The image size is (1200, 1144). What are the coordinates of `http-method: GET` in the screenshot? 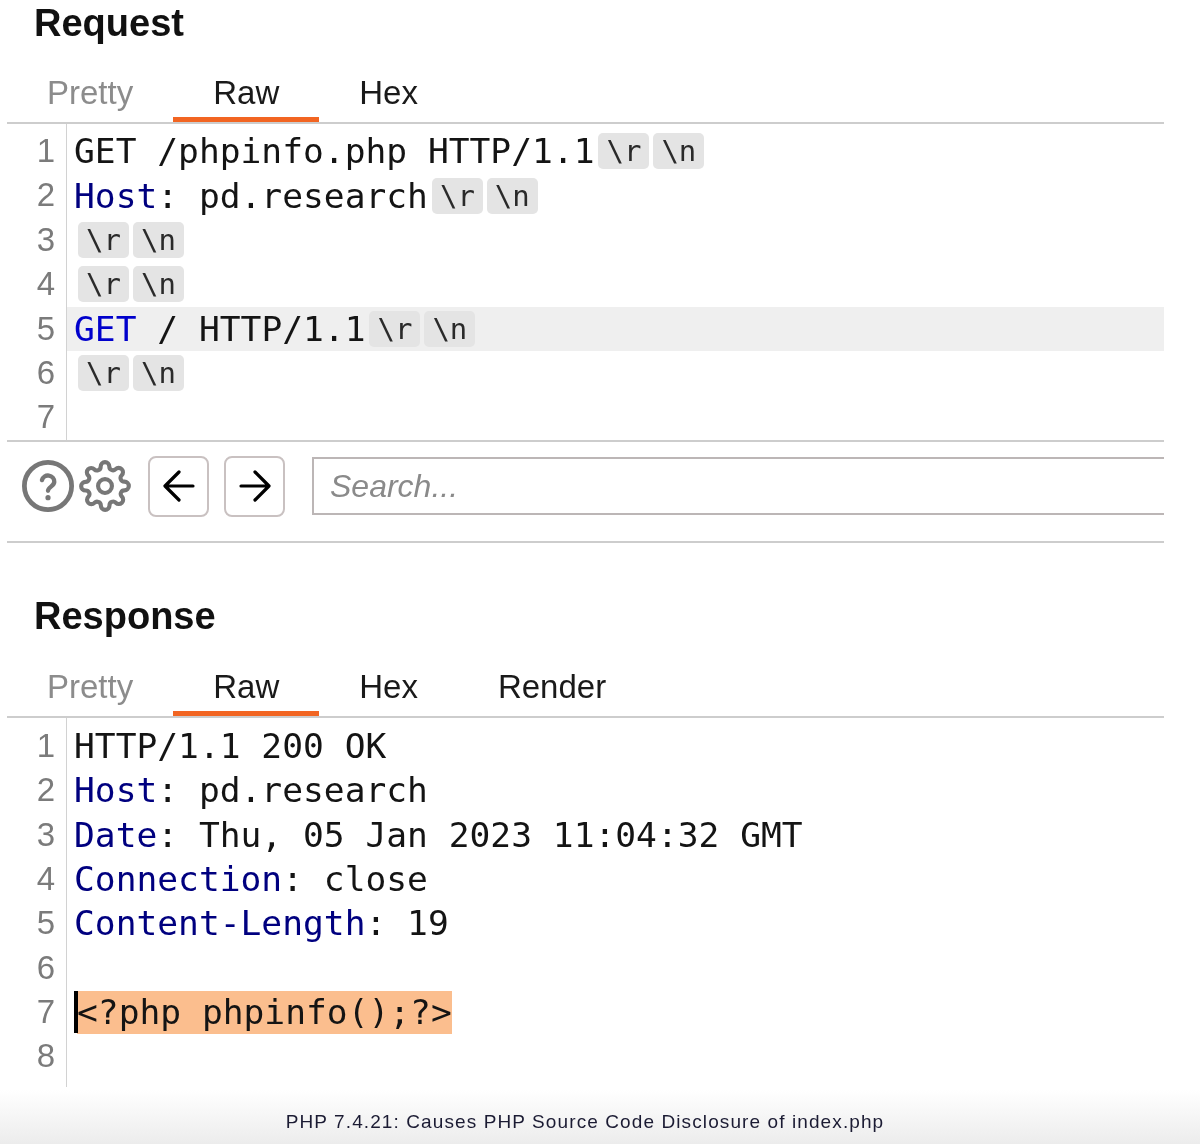 It's located at (105, 328).